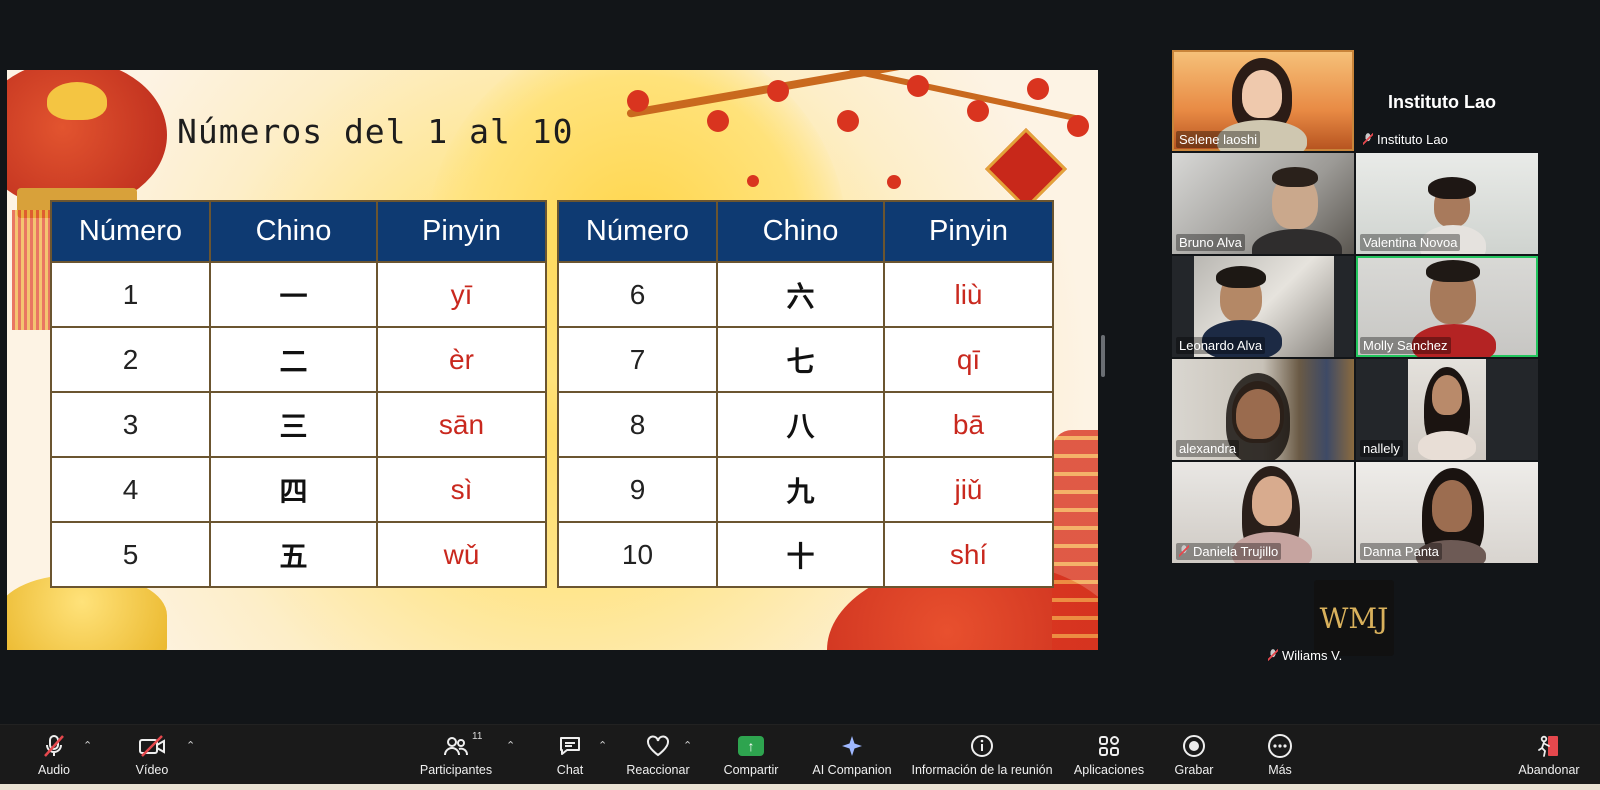 The height and width of the screenshot is (790, 1600). Describe the element at coordinates (602, 745) in the screenshot. I see `chat-options-caret-icon: ⌃` at that location.